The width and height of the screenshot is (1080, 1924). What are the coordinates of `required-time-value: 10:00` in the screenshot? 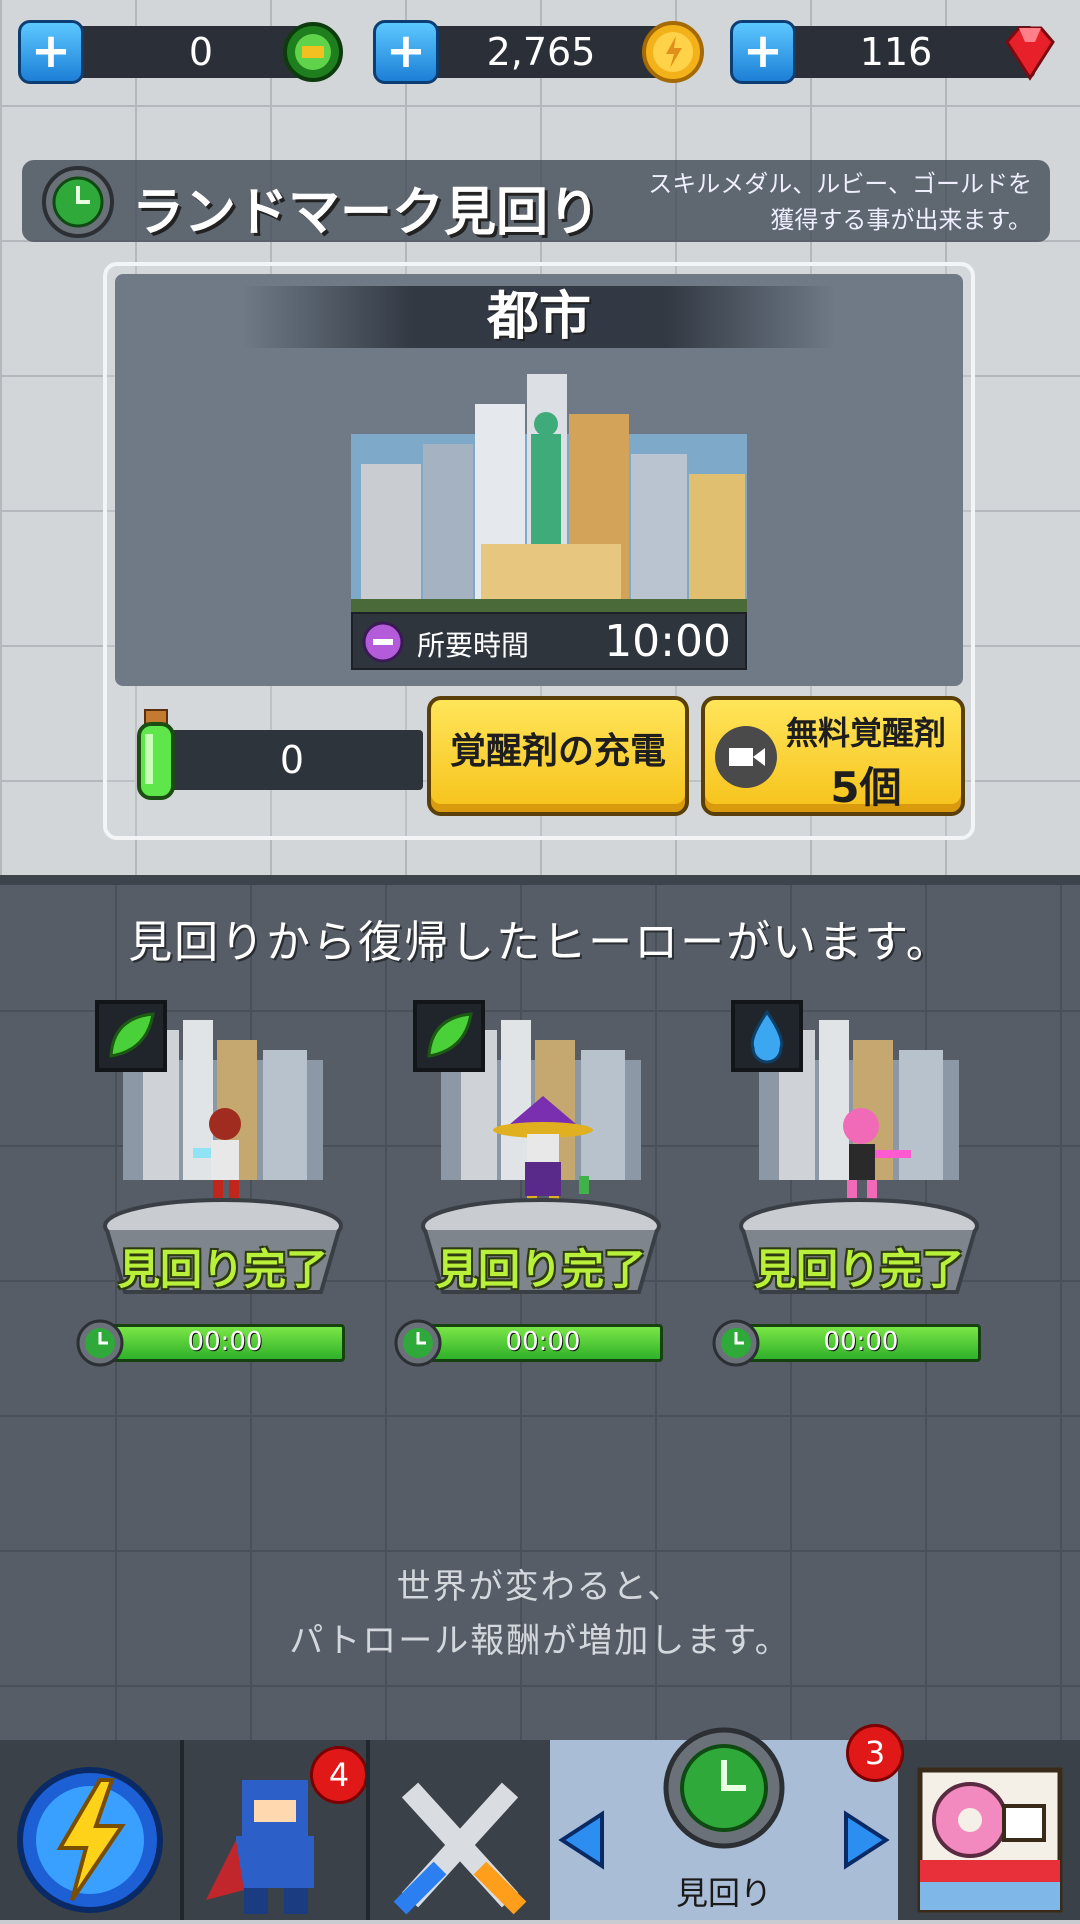 It's located at (667, 641).